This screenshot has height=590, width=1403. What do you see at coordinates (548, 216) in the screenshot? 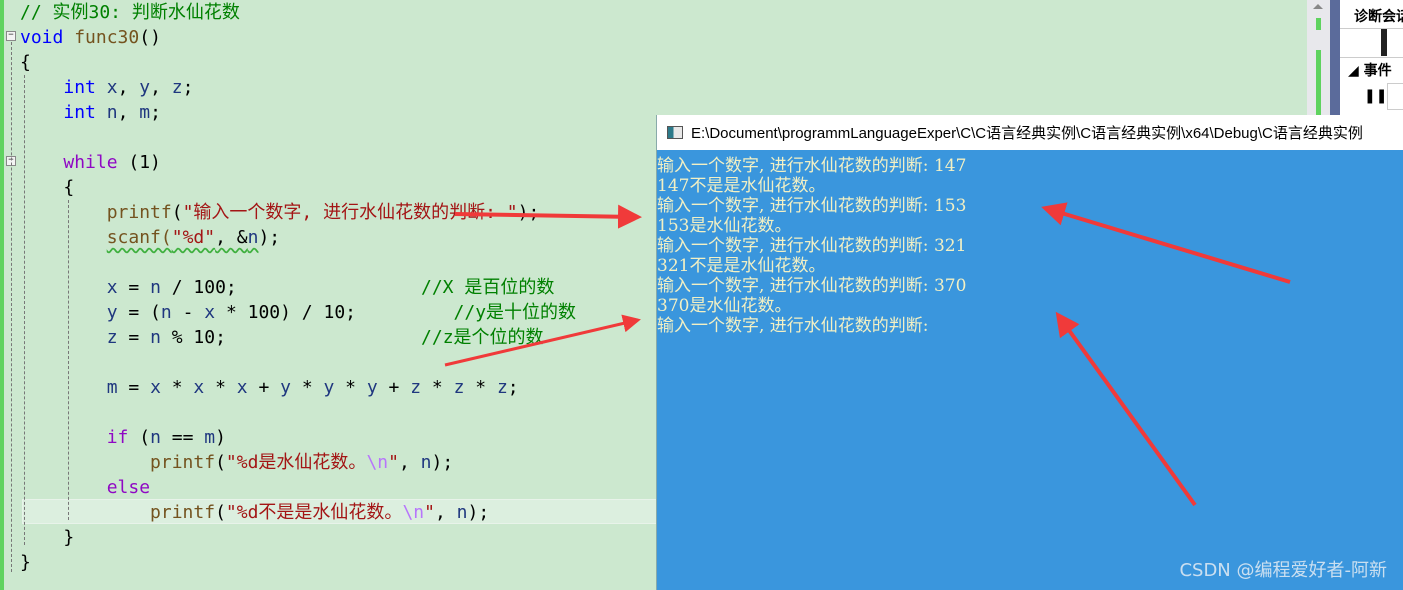
I see `arrow-printf-to-console` at bounding box center [548, 216].